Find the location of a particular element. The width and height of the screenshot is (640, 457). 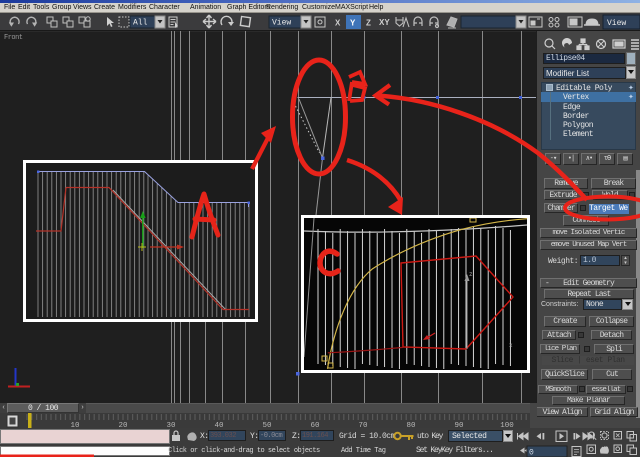

svg-text: x is located at coordinates (511, 345).